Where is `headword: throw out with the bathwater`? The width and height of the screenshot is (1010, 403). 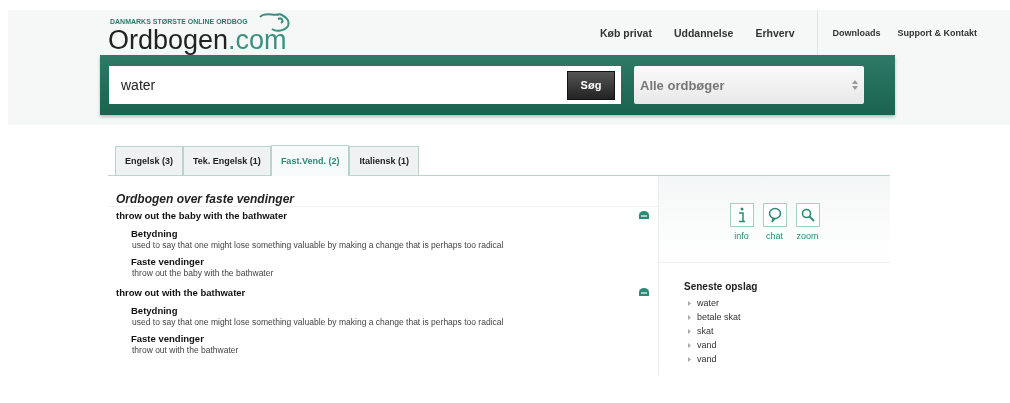 headword: throw out with the bathwater is located at coordinates (181, 292).